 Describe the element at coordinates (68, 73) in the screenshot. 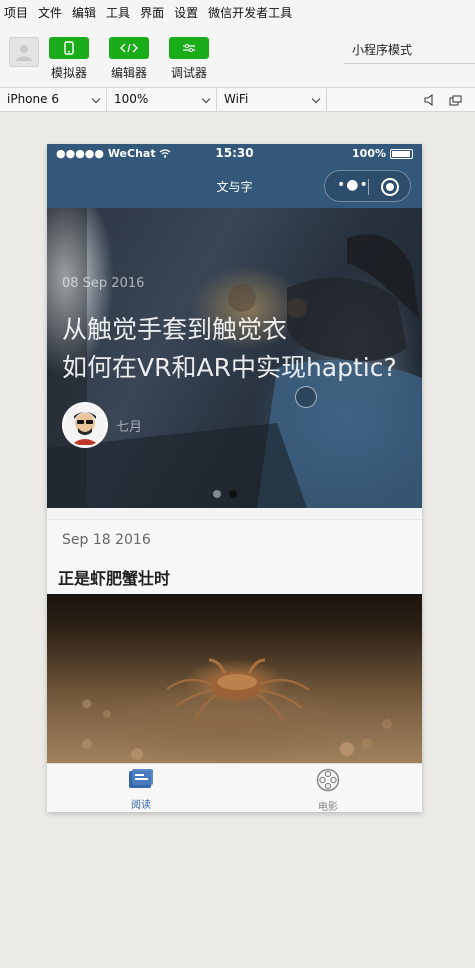

I see `simulator-label: 模拟器` at that location.